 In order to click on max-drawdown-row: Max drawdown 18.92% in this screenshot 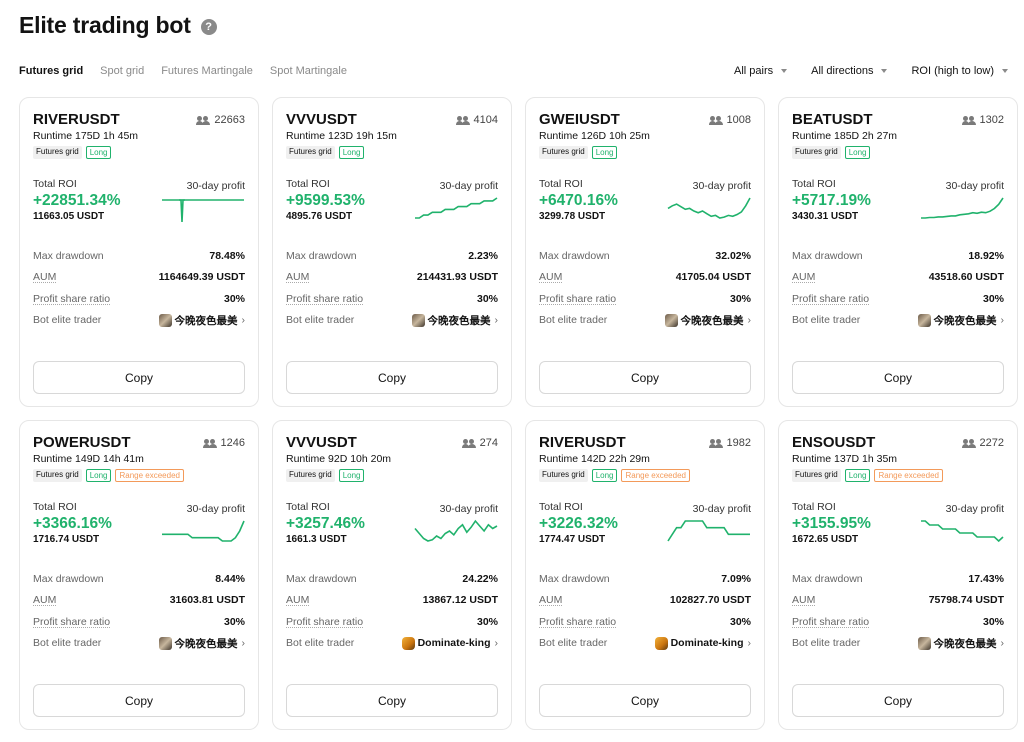, I will do `click(898, 256)`.